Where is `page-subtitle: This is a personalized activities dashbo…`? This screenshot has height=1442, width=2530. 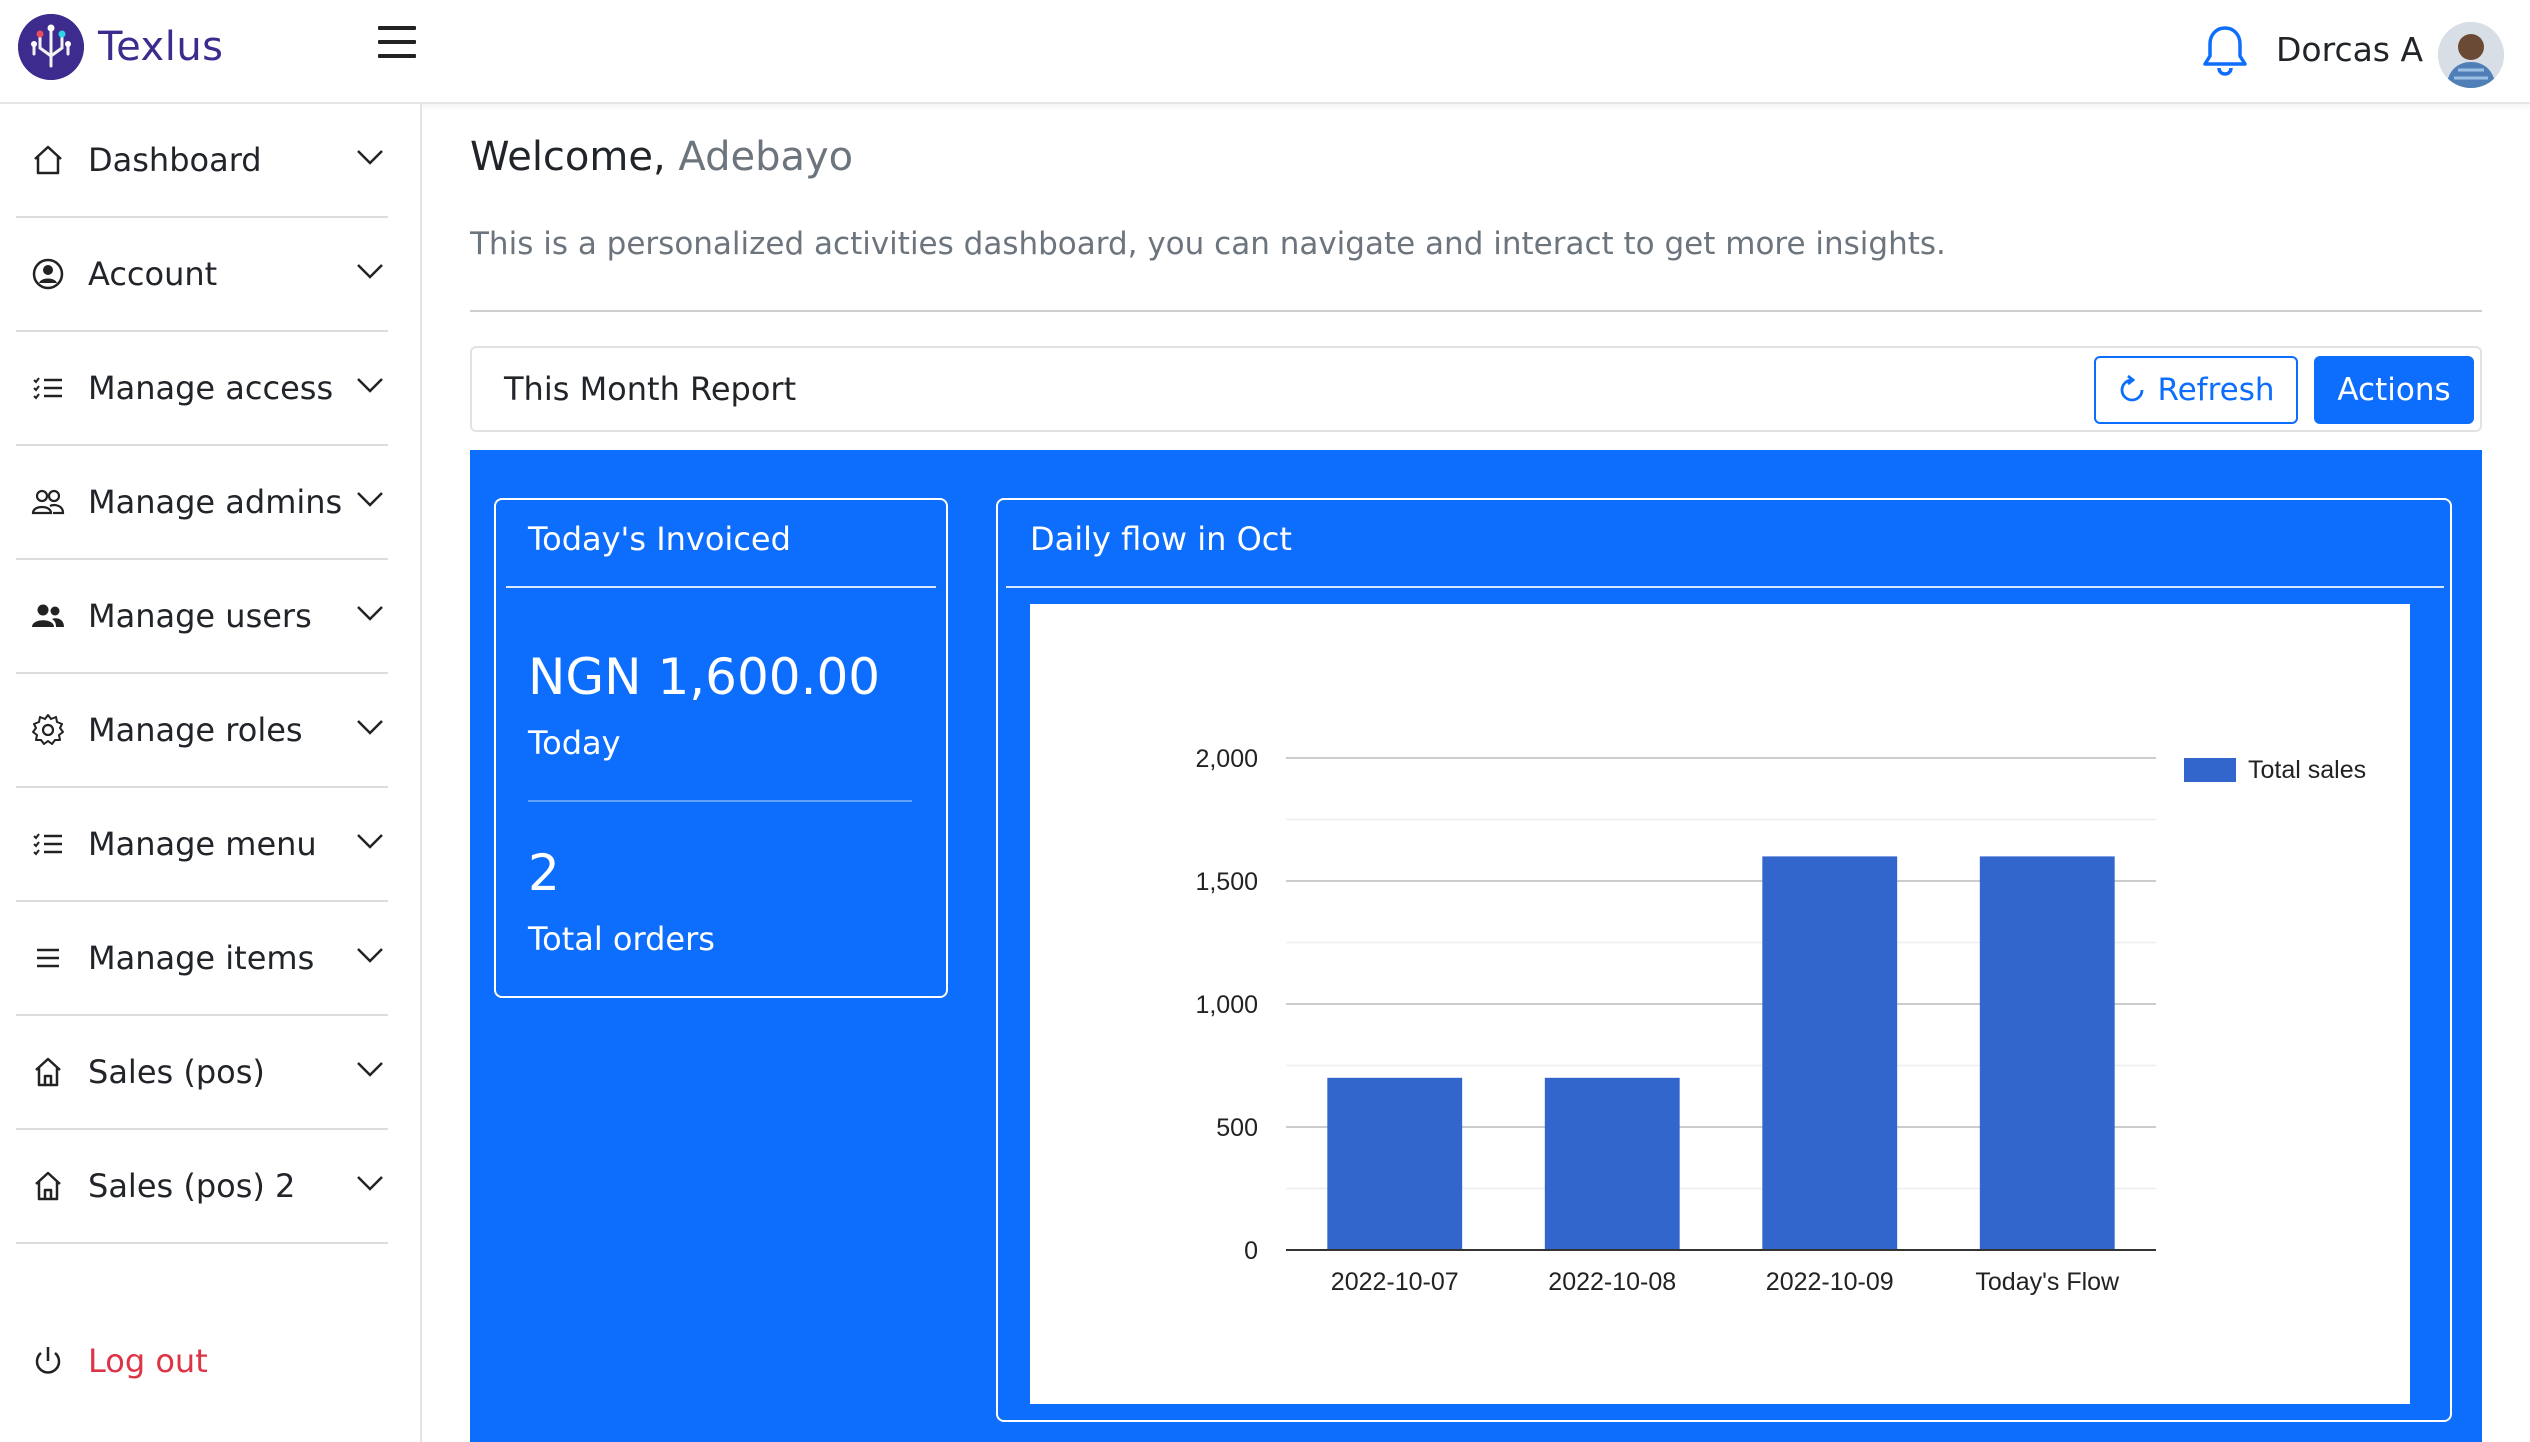
page-subtitle: This is a personalized activities dashbo… is located at coordinates (1208, 244).